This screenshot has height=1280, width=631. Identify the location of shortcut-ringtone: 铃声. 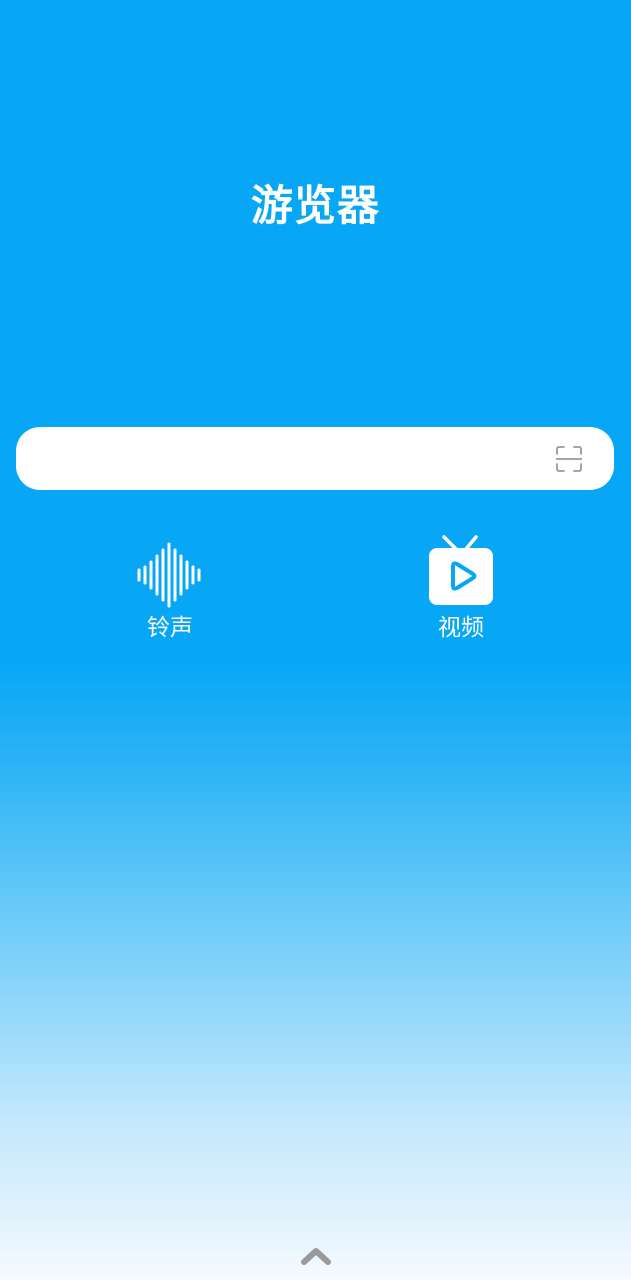
(170, 586).